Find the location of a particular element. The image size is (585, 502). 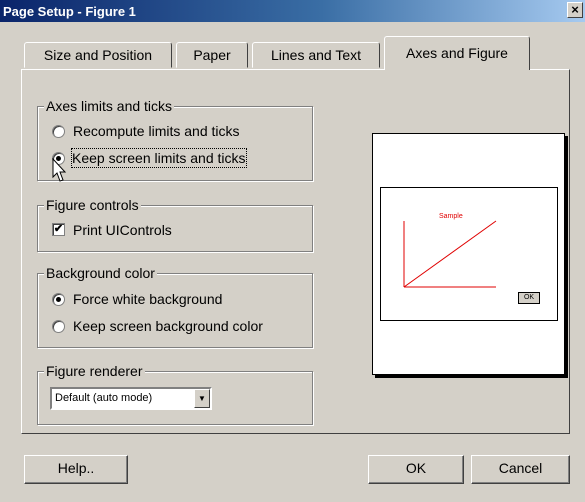

recompute-limits-label: Recompute limits and ticks is located at coordinates (156, 131).